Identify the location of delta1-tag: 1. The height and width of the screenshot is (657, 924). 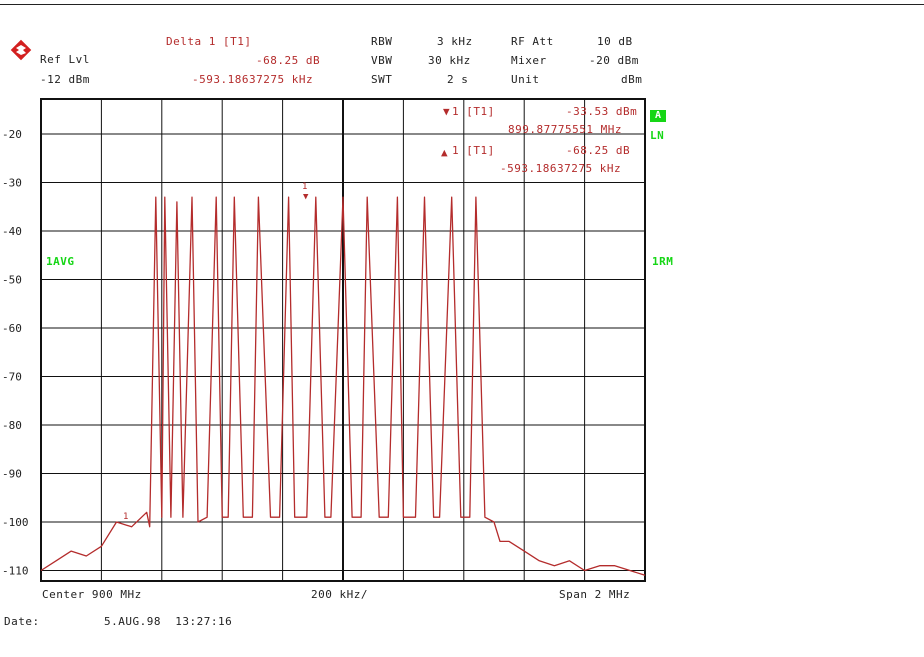
(126, 517).